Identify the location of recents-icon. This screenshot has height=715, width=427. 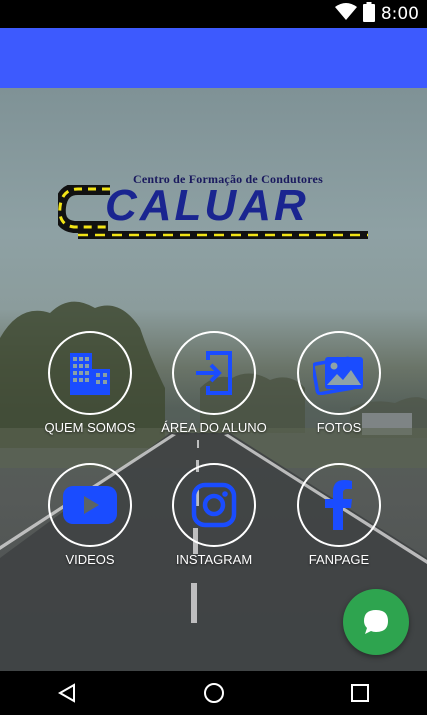
(360, 693).